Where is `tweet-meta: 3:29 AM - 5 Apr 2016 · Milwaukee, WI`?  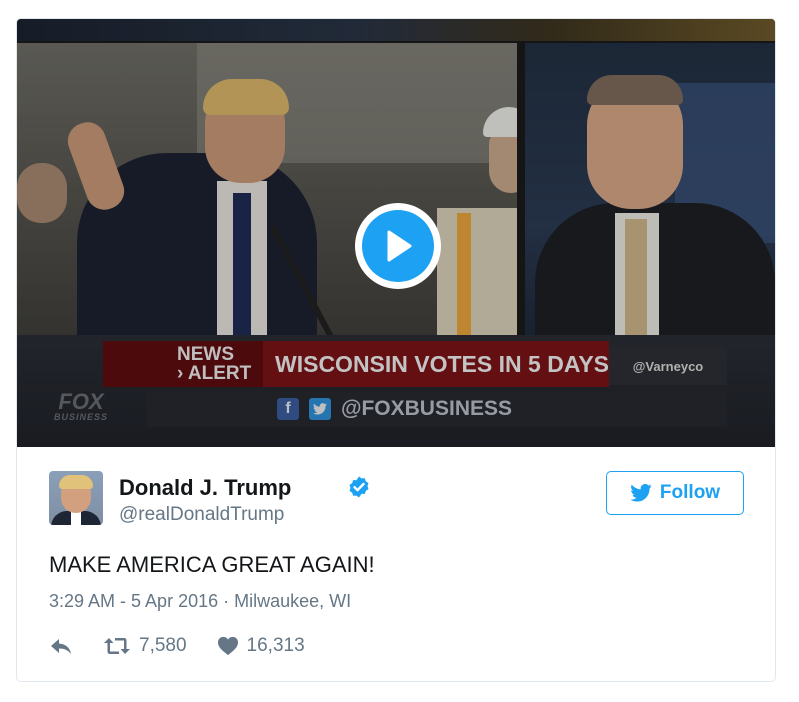 tweet-meta: 3:29 AM - 5 Apr 2016 · Milwaukee, WI is located at coordinates (200, 601).